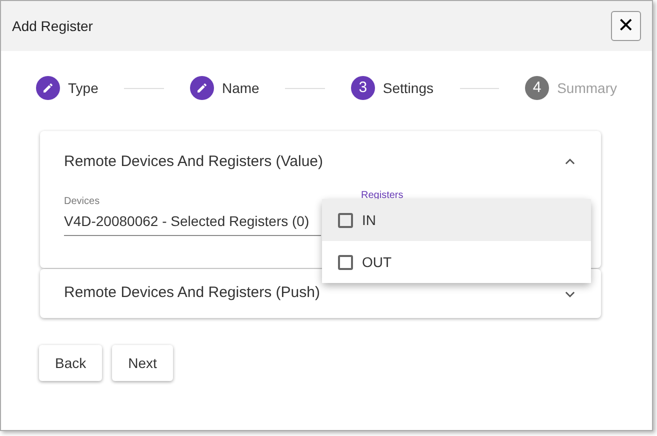  I want to click on next-button: Next, so click(142, 363).